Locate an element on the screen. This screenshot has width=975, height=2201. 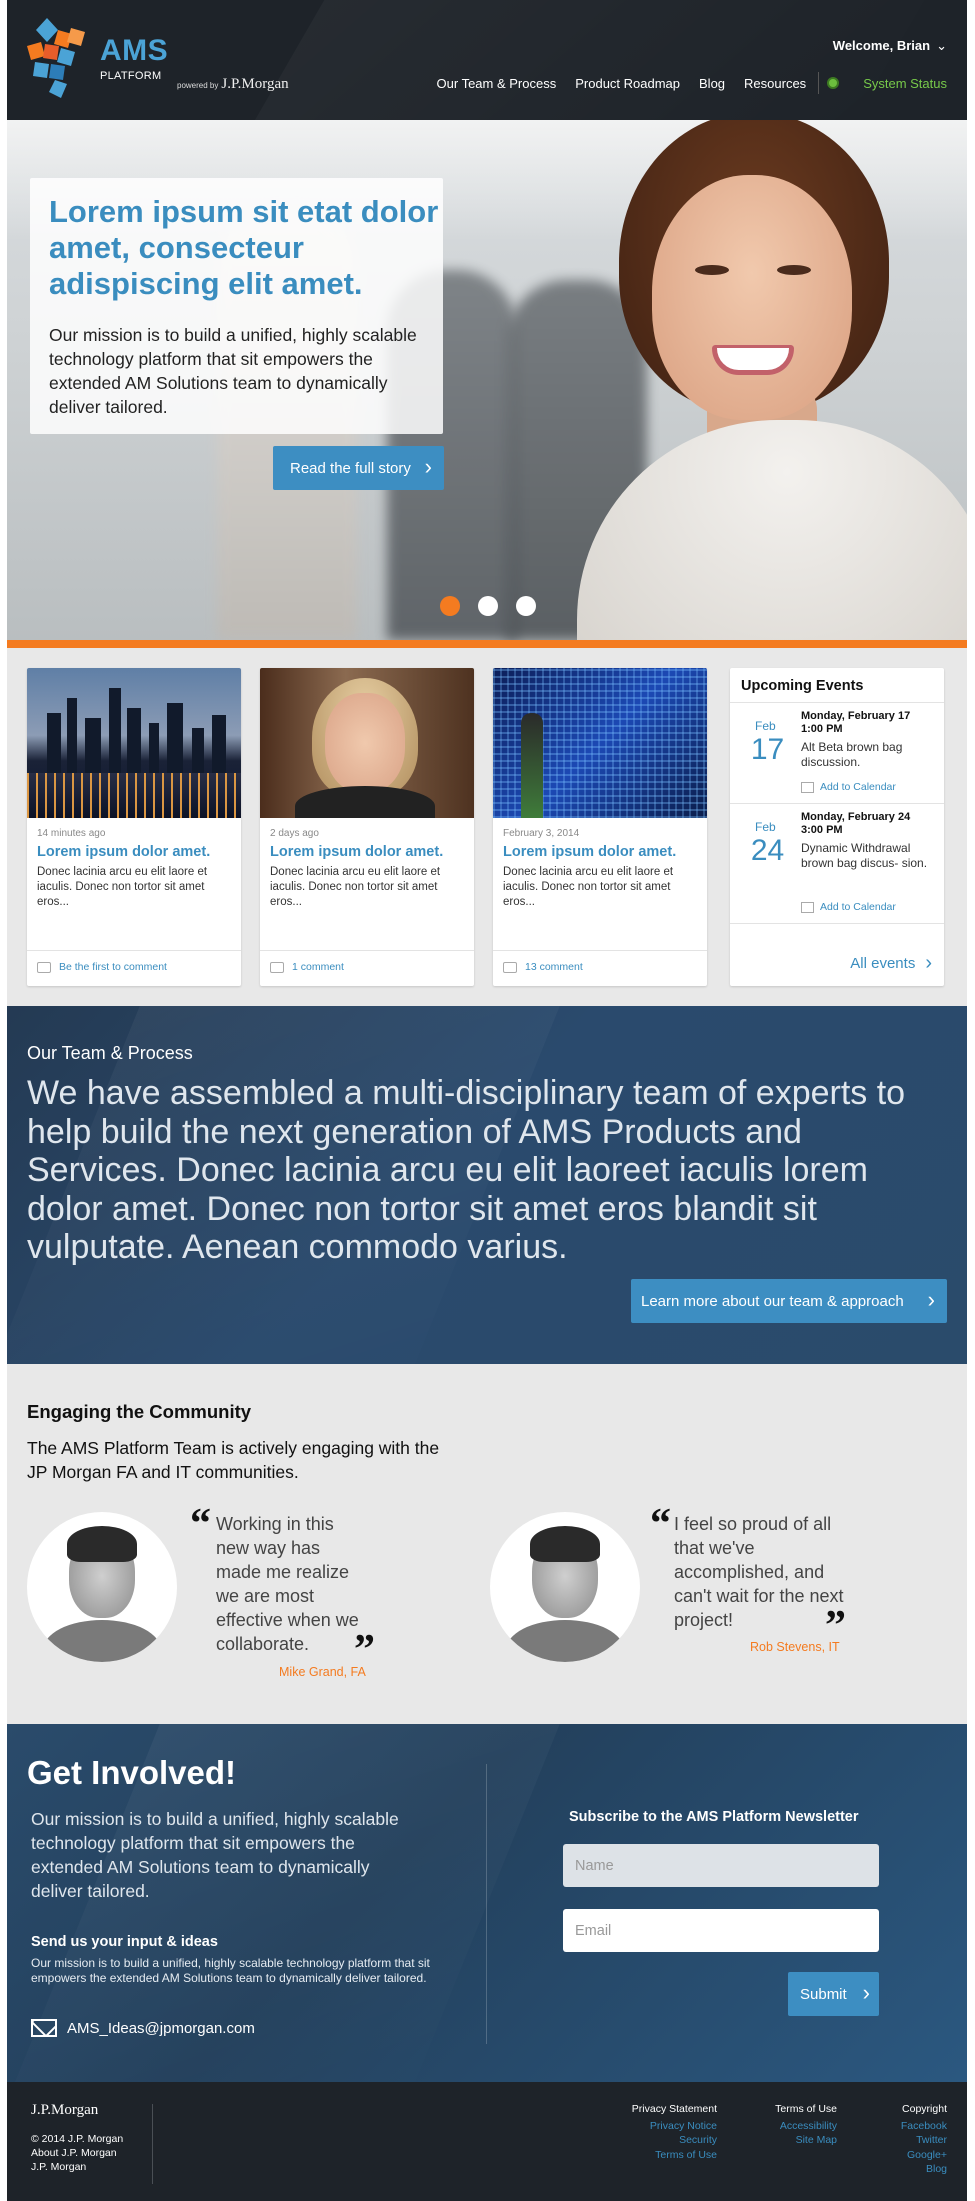
welcome-text: Welcome, Brian is located at coordinates (881, 45).